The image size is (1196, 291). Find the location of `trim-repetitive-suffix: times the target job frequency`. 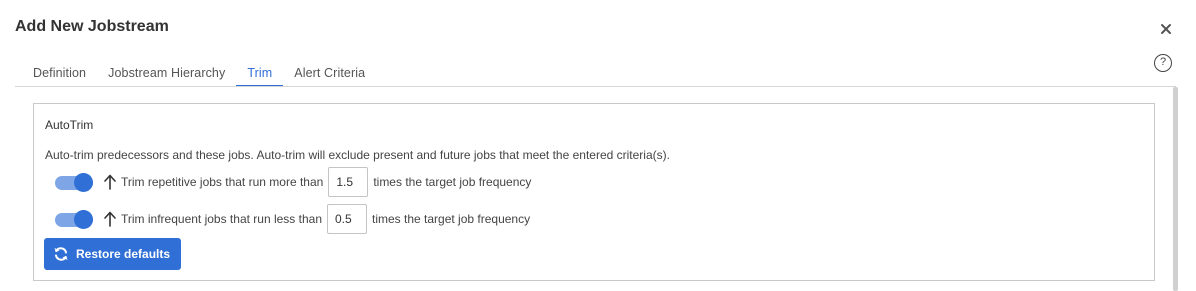

trim-repetitive-suffix: times the target job frequency is located at coordinates (452, 182).